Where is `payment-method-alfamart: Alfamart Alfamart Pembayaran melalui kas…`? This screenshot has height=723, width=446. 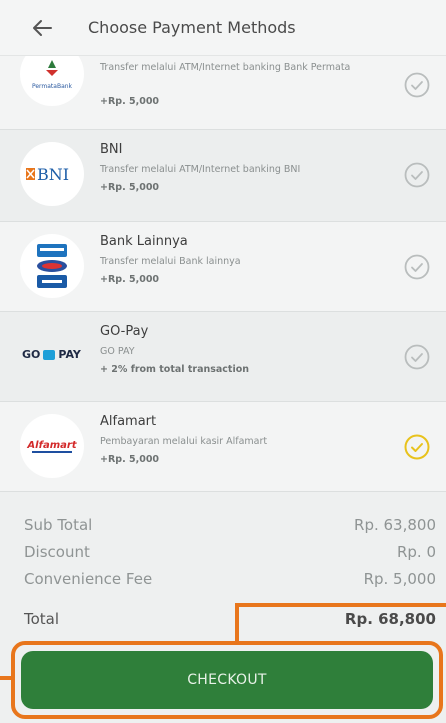
payment-method-alfamart: Alfamart Alfamart Pembayaran melalui kas… is located at coordinates (223, 447).